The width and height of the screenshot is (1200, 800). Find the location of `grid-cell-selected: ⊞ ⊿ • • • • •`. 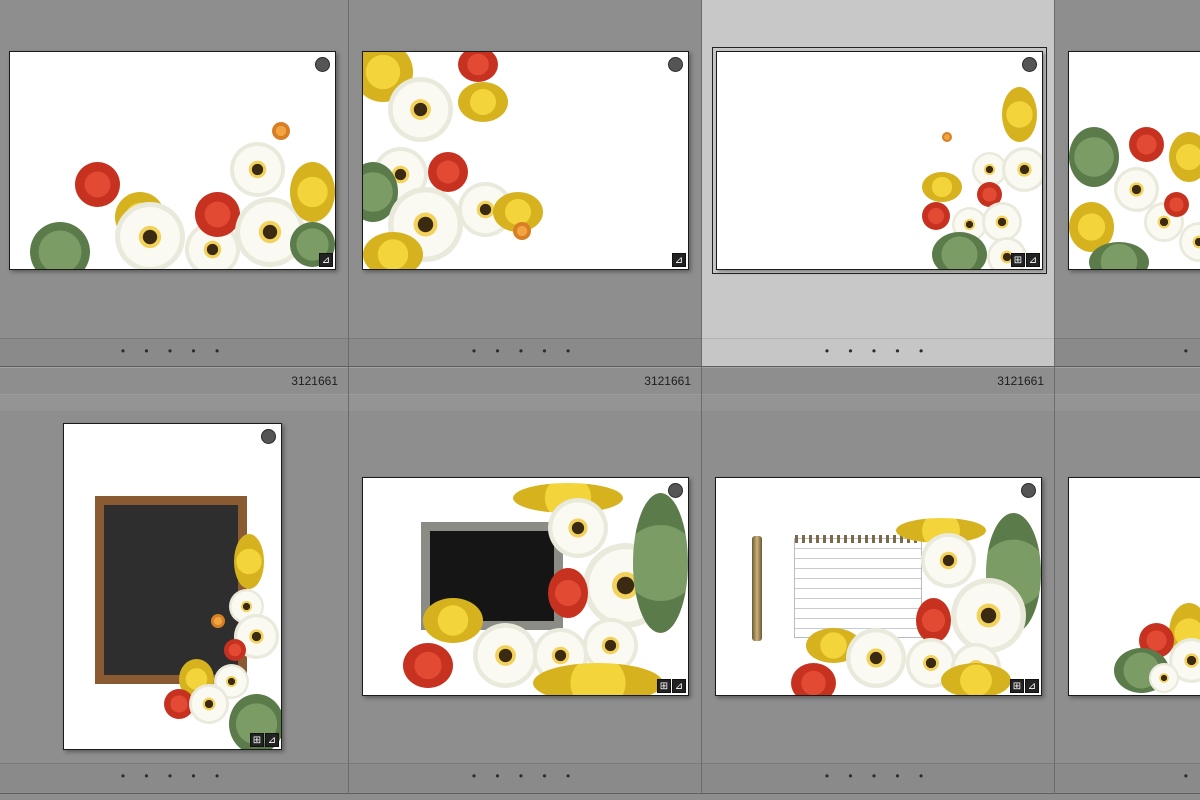

grid-cell-selected: ⊞ ⊿ • • • • • is located at coordinates (878, 183).